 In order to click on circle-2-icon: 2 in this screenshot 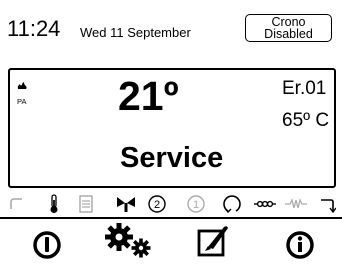, I will do `click(157, 204)`.